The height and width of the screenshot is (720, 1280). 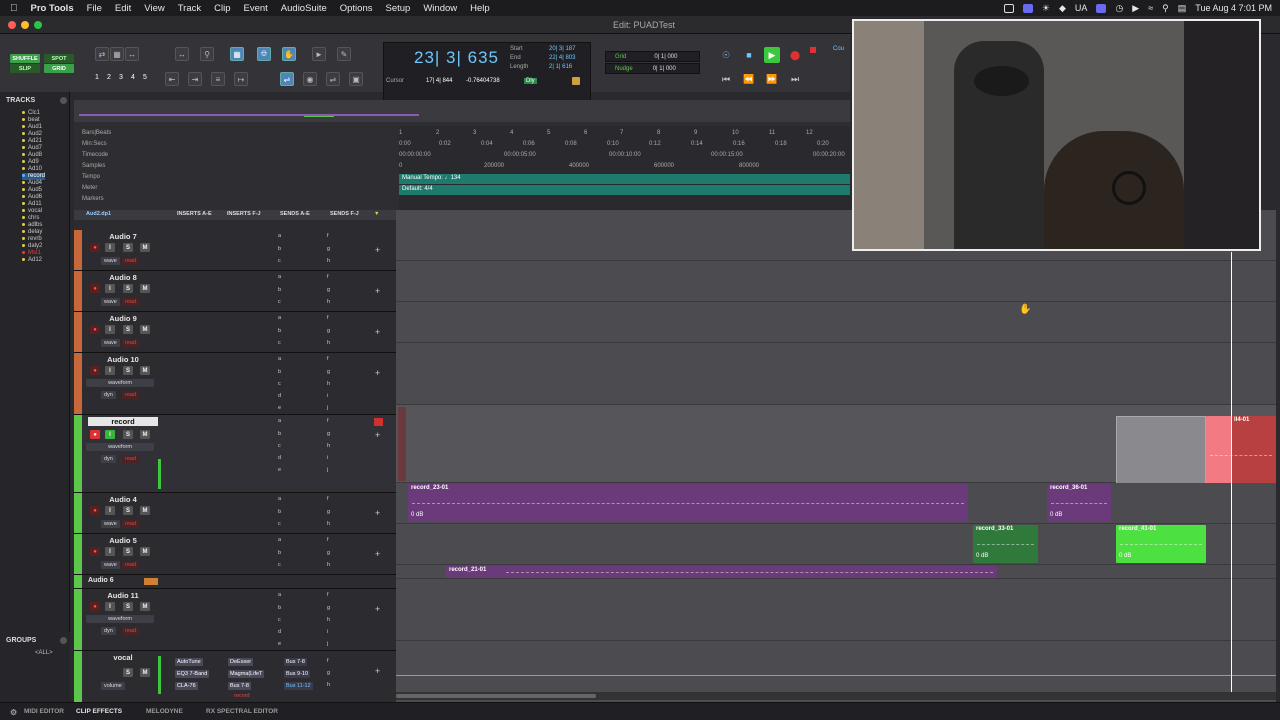 What do you see at coordinates (31, 113) in the screenshot?
I see `track-list-item: Clc1` at bounding box center [31, 113].